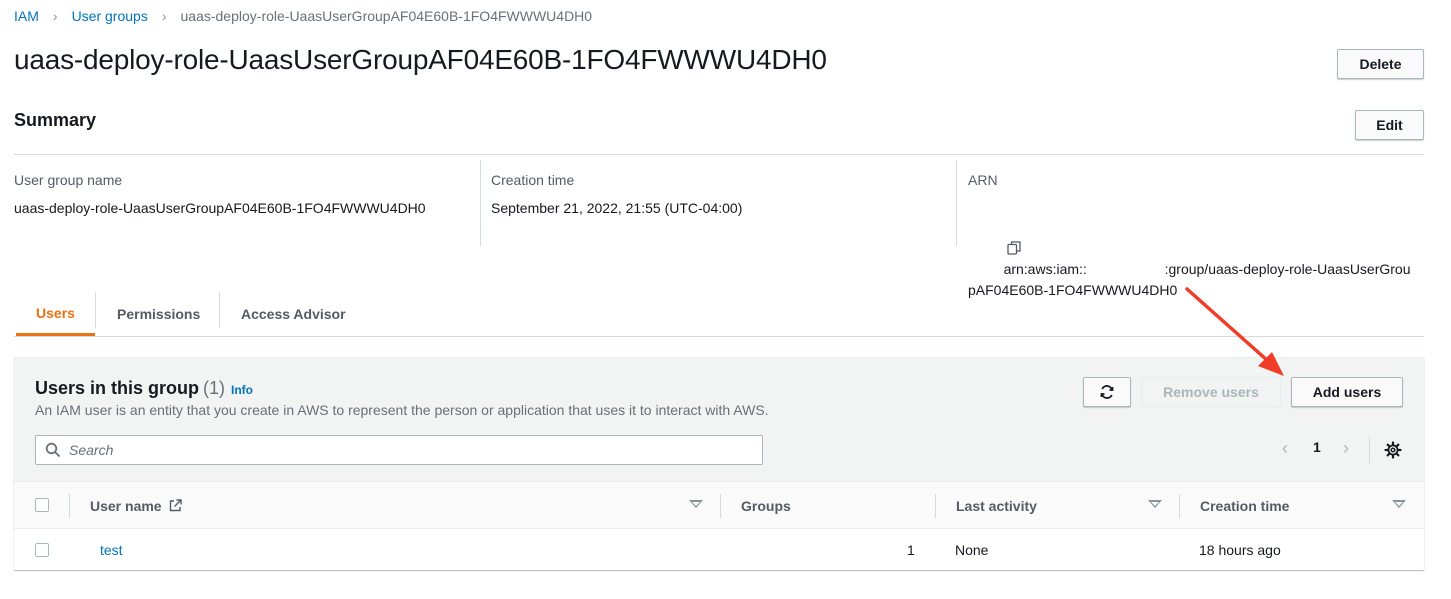  What do you see at coordinates (1389, 125) in the screenshot?
I see `edit-button: Edit` at bounding box center [1389, 125].